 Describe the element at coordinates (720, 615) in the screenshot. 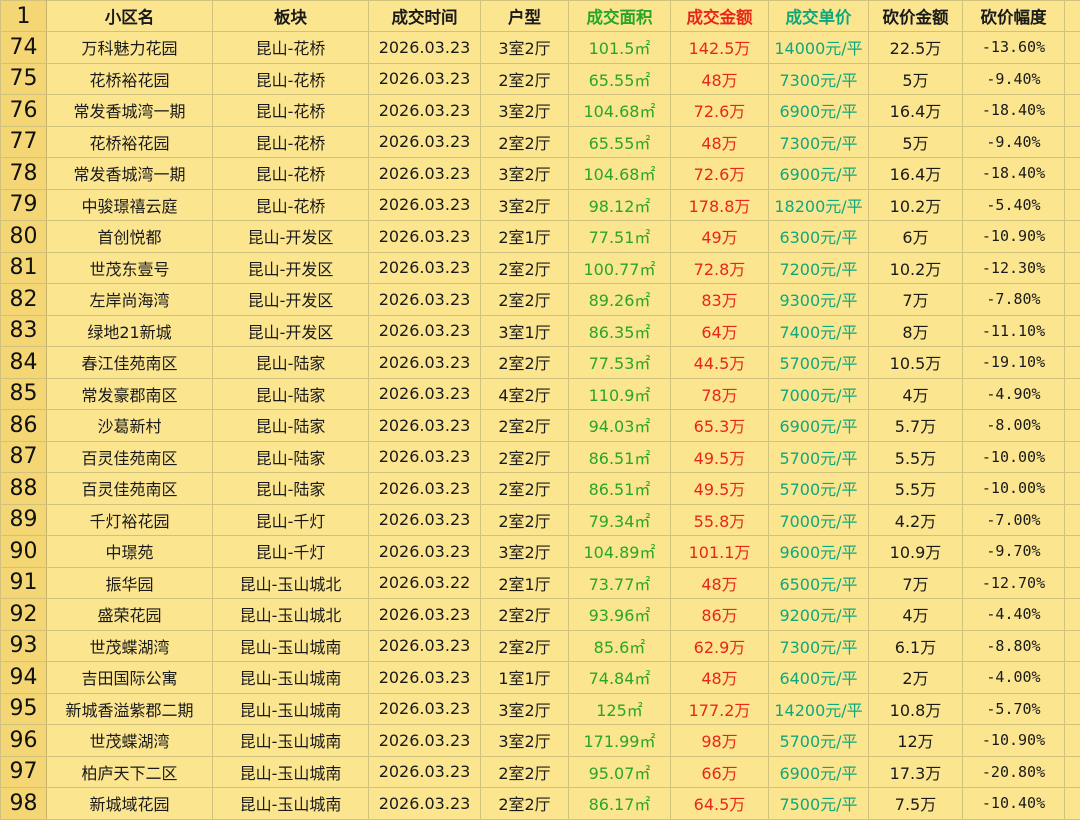

I see `cell-amount: 86万` at that location.